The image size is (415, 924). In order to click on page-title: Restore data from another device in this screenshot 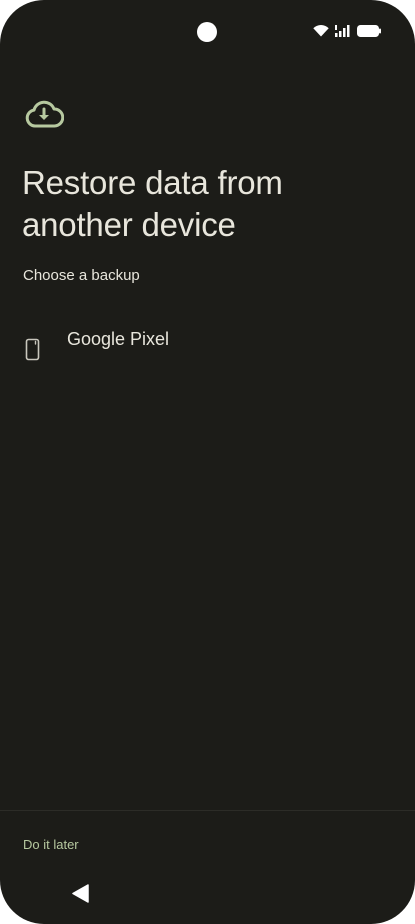, I will do `click(152, 203)`.